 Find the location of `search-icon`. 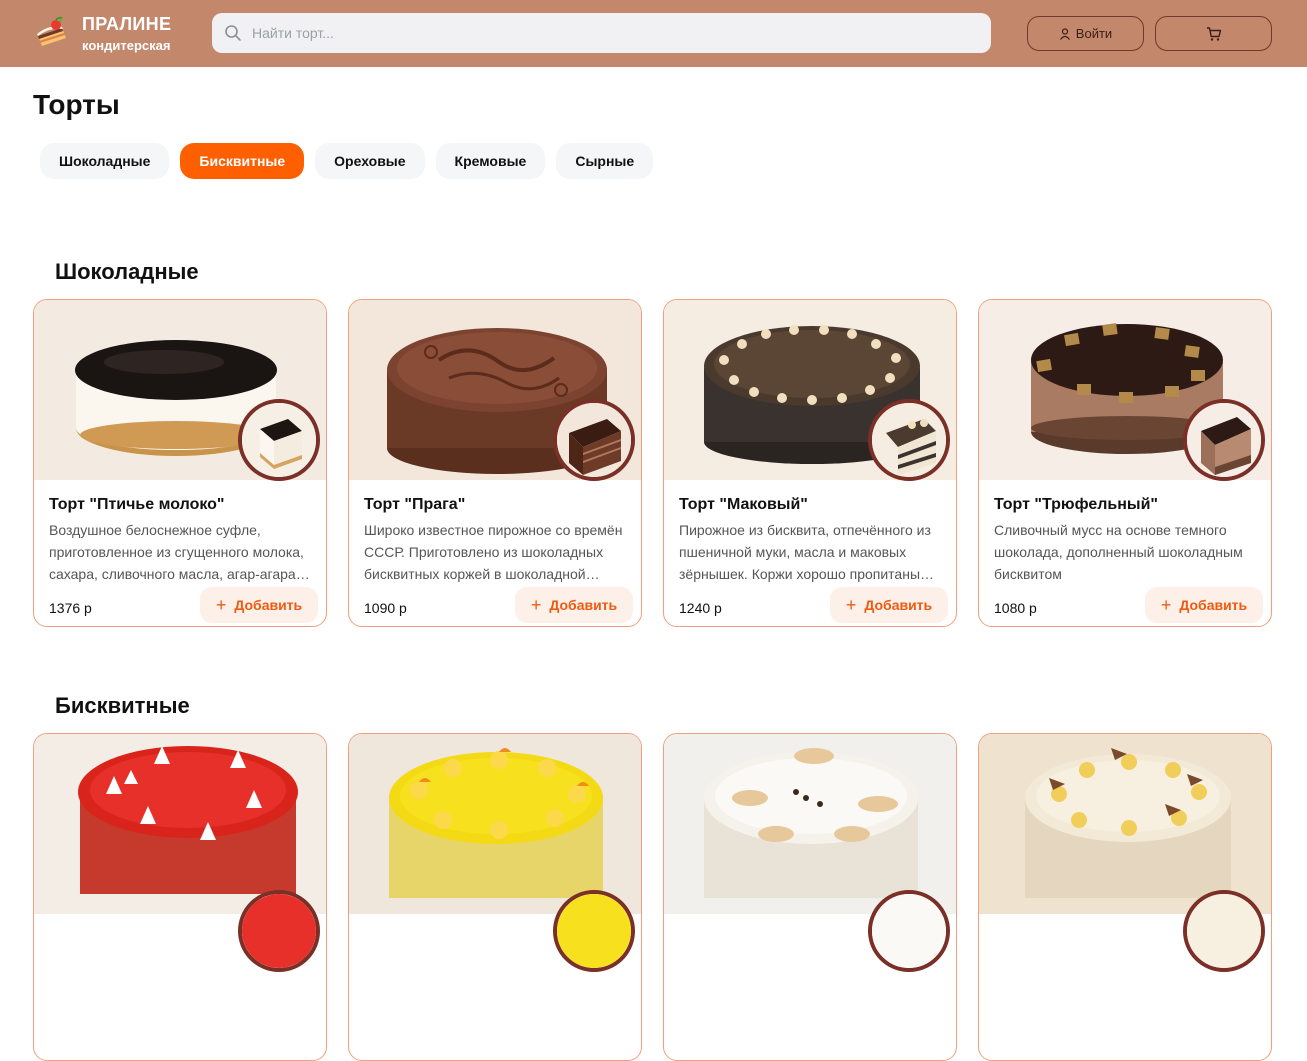

search-icon is located at coordinates (233, 33).